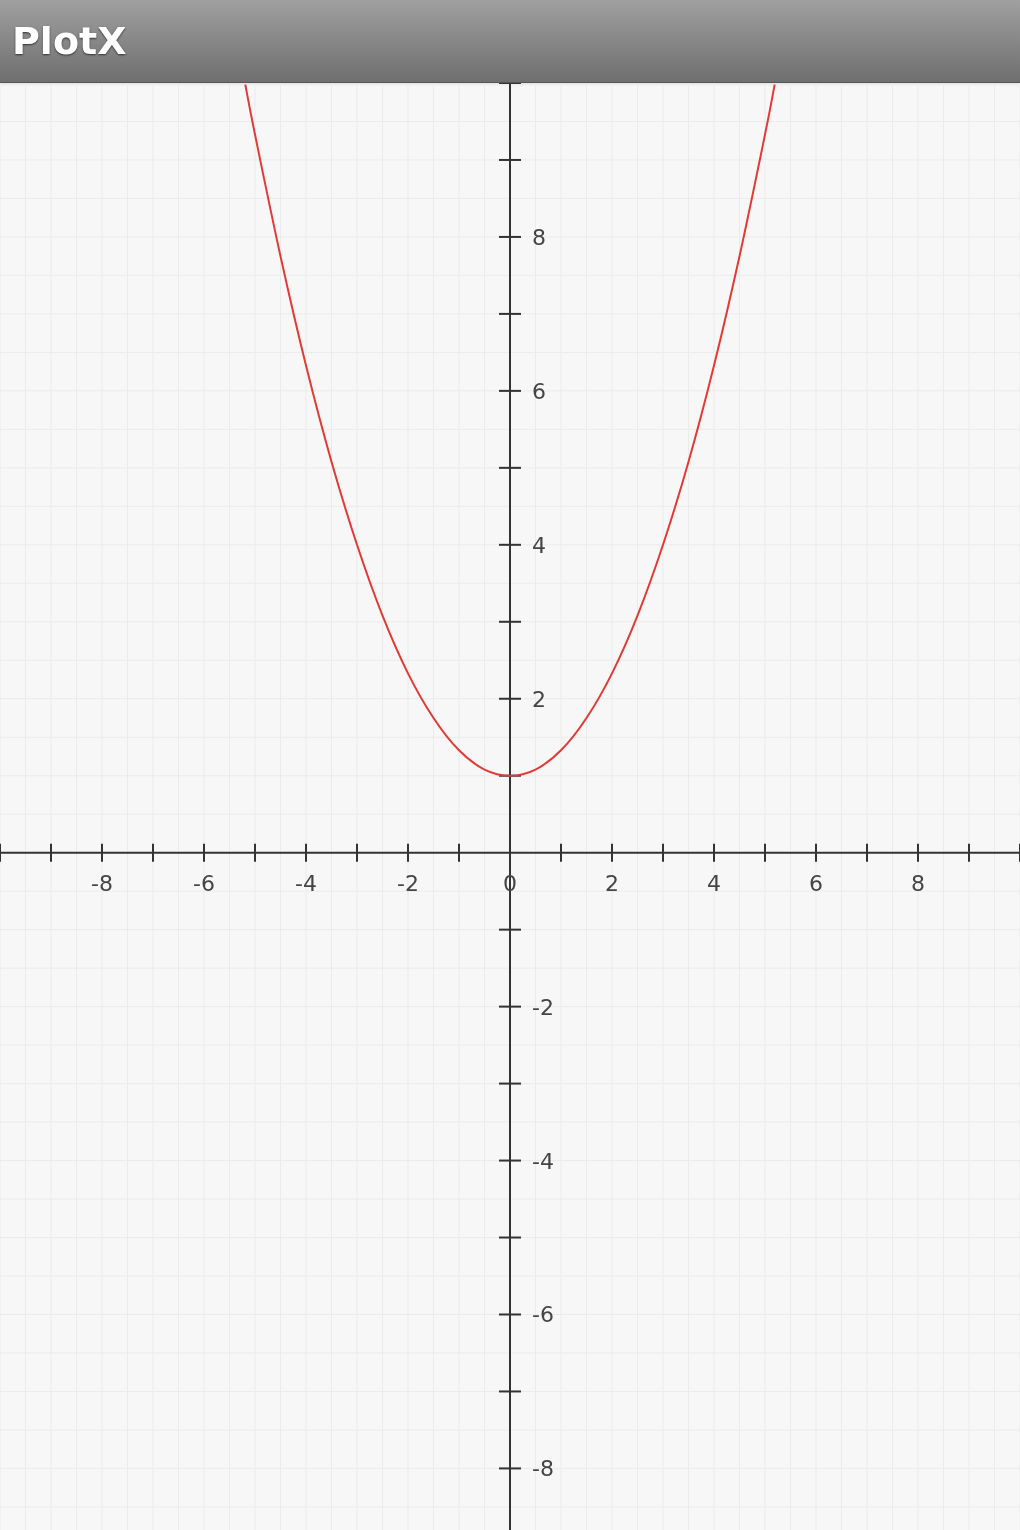 The height and width of the screenshot is (1530, 1020). I want to click on y-tick-label: -4, so click(543, 1161).